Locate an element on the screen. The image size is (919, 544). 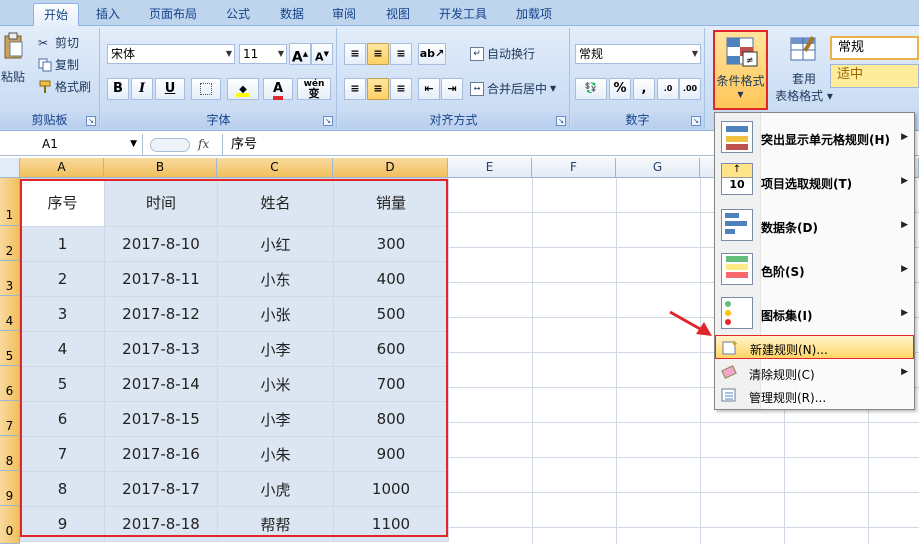
column-header-g: G is located at coordinates (658, 168).